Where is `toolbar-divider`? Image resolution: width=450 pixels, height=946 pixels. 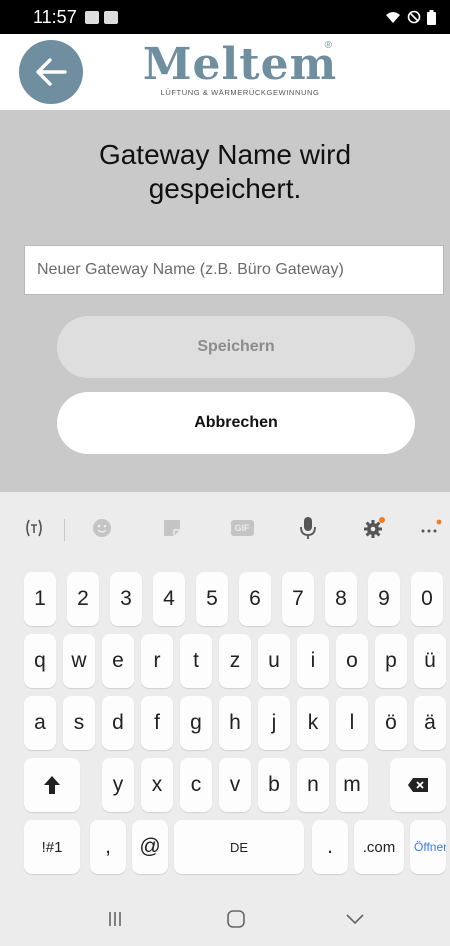
toolbar-divider is located at coordinates (64, 530).